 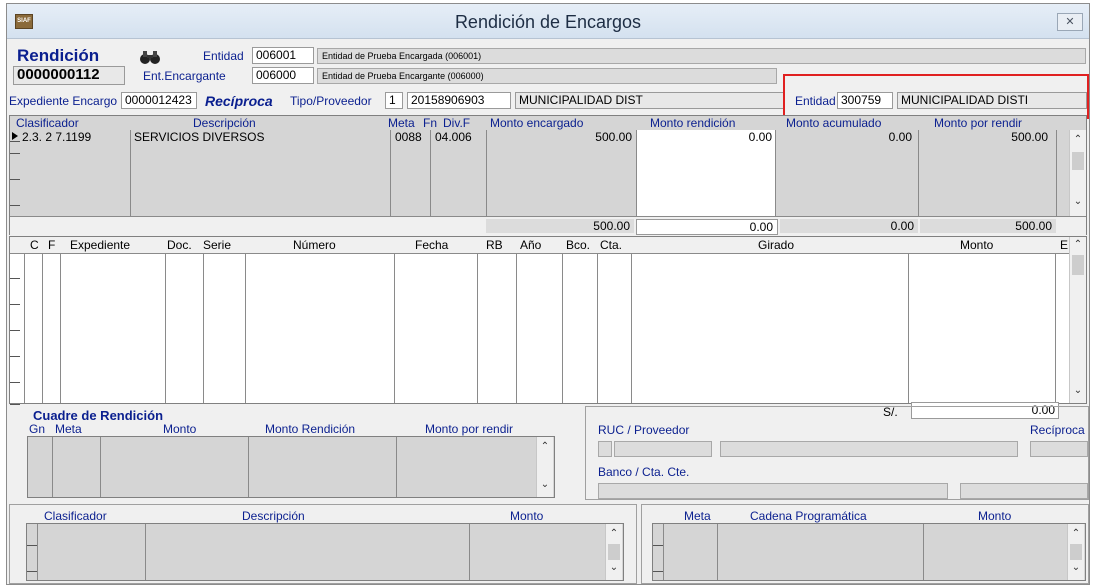 What do you see at coordinates (453, 137) in the screenshot?
I see `table-row-fn-div: 04.006` at bounding box center [453, 137].